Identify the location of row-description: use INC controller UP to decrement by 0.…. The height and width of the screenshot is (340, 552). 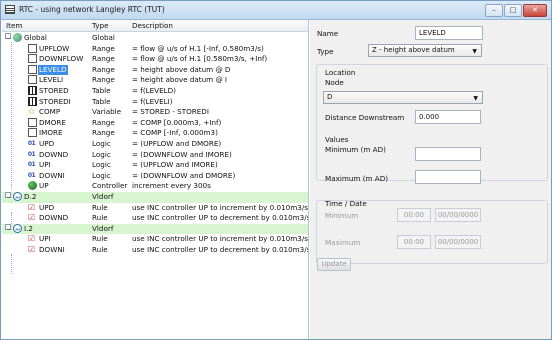
(220, 218).